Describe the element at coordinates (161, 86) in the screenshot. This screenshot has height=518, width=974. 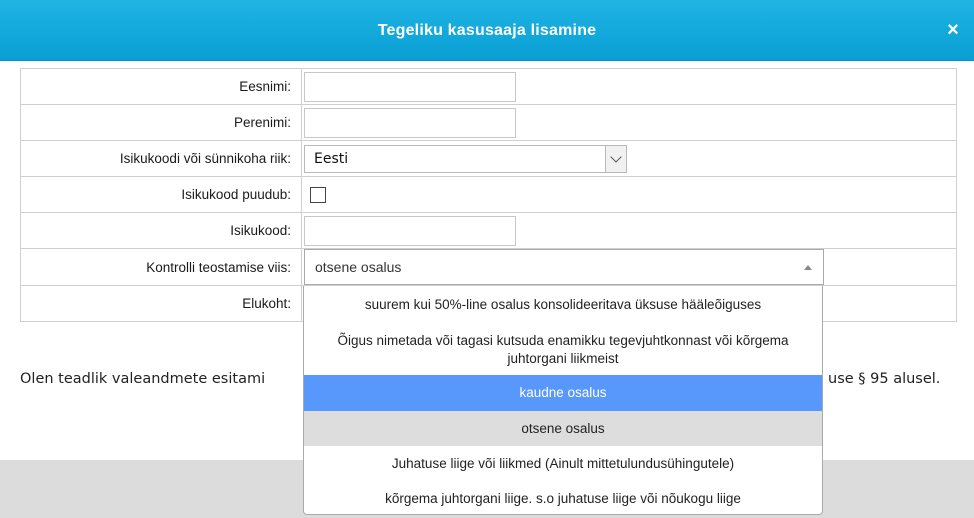
I see `first-name-label: Eesnimi:` at that location.